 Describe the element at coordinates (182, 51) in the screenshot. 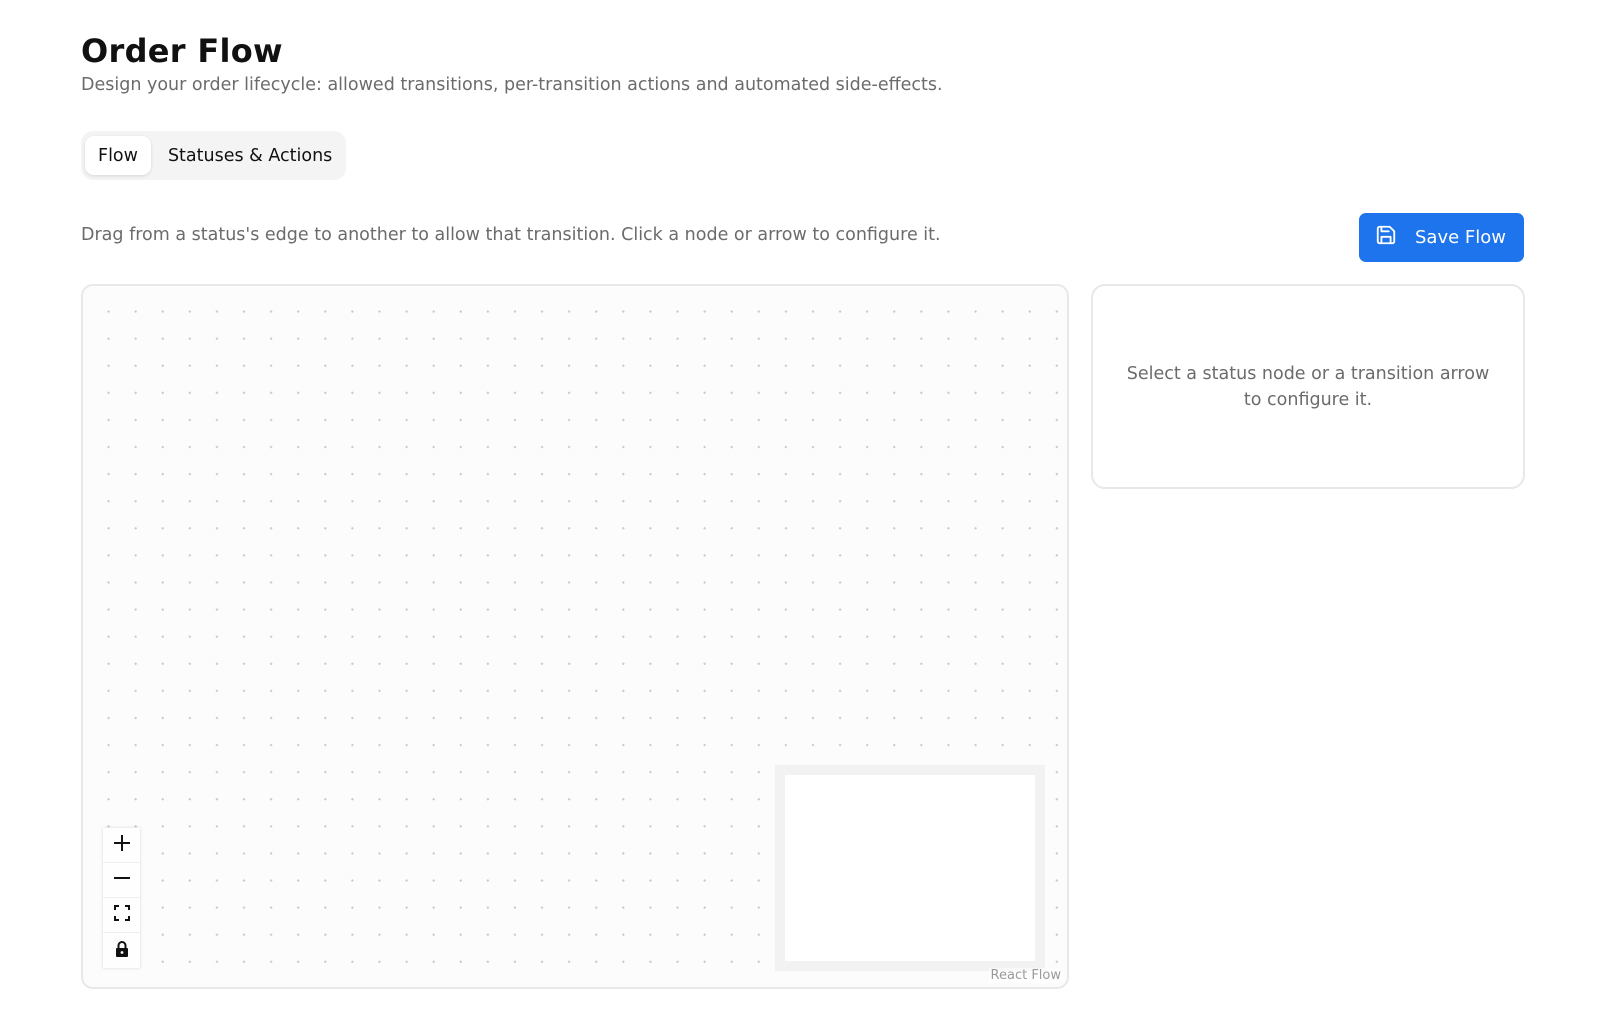

I see `page-title: Order Flow` at that location.